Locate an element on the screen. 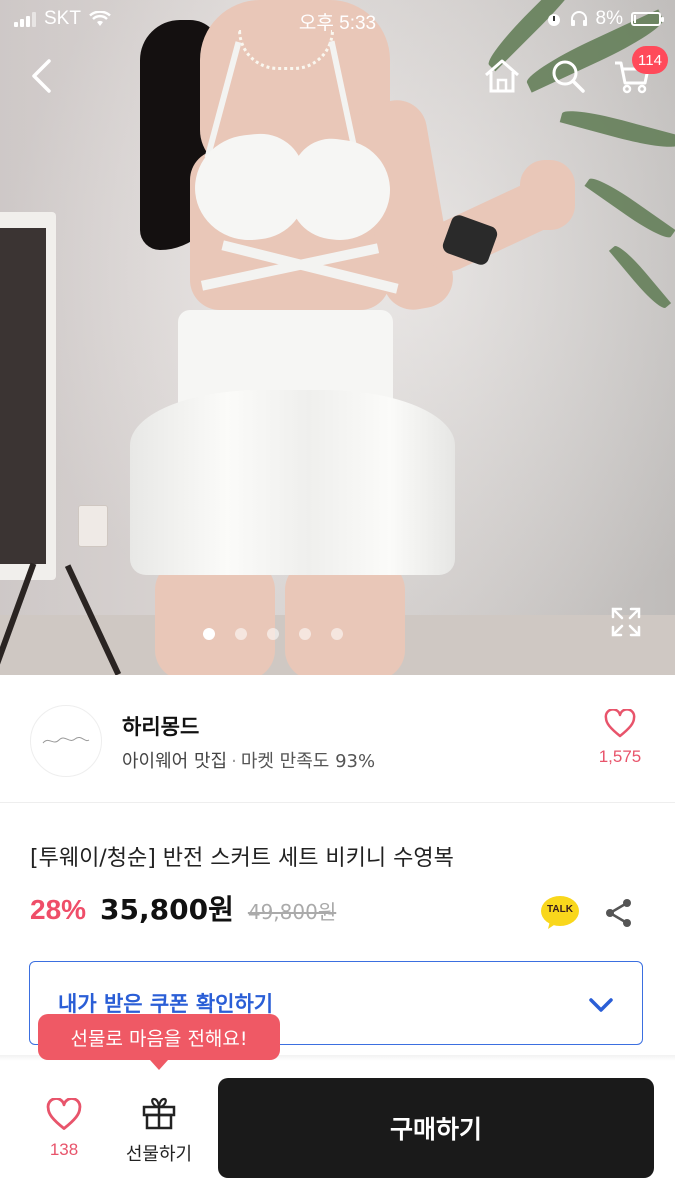 The height and width of the screenshot is (1200, 675). share-button is located at coordinates (619, 913).